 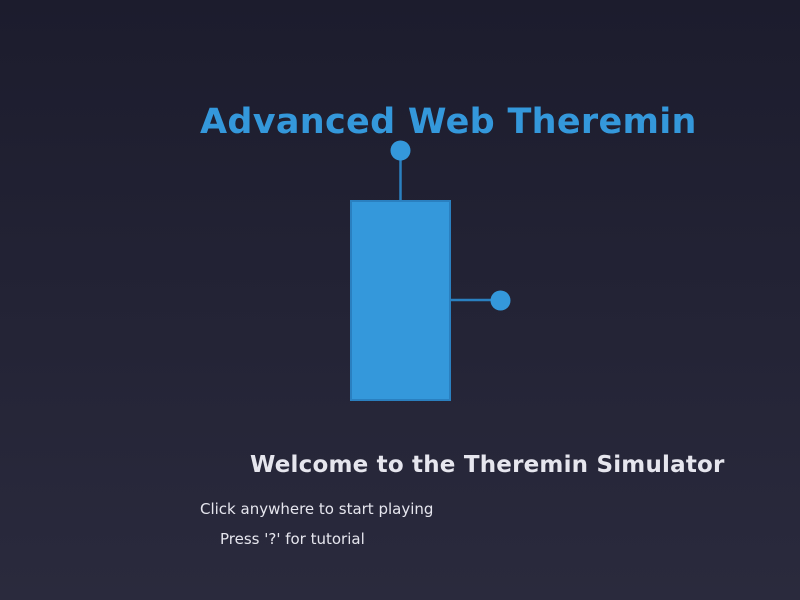 What do you see at coordinates (317, 509) in the screenshot?
I see `start-instruction: Click anywhere to start playing` at bounding box center [317, 509].